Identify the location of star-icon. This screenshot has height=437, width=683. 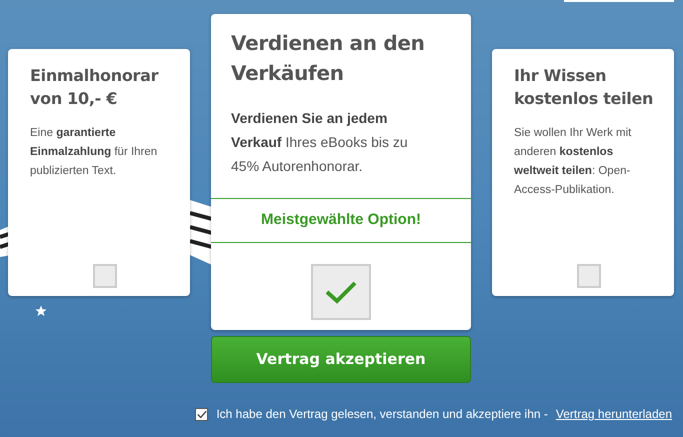
(41, 311).